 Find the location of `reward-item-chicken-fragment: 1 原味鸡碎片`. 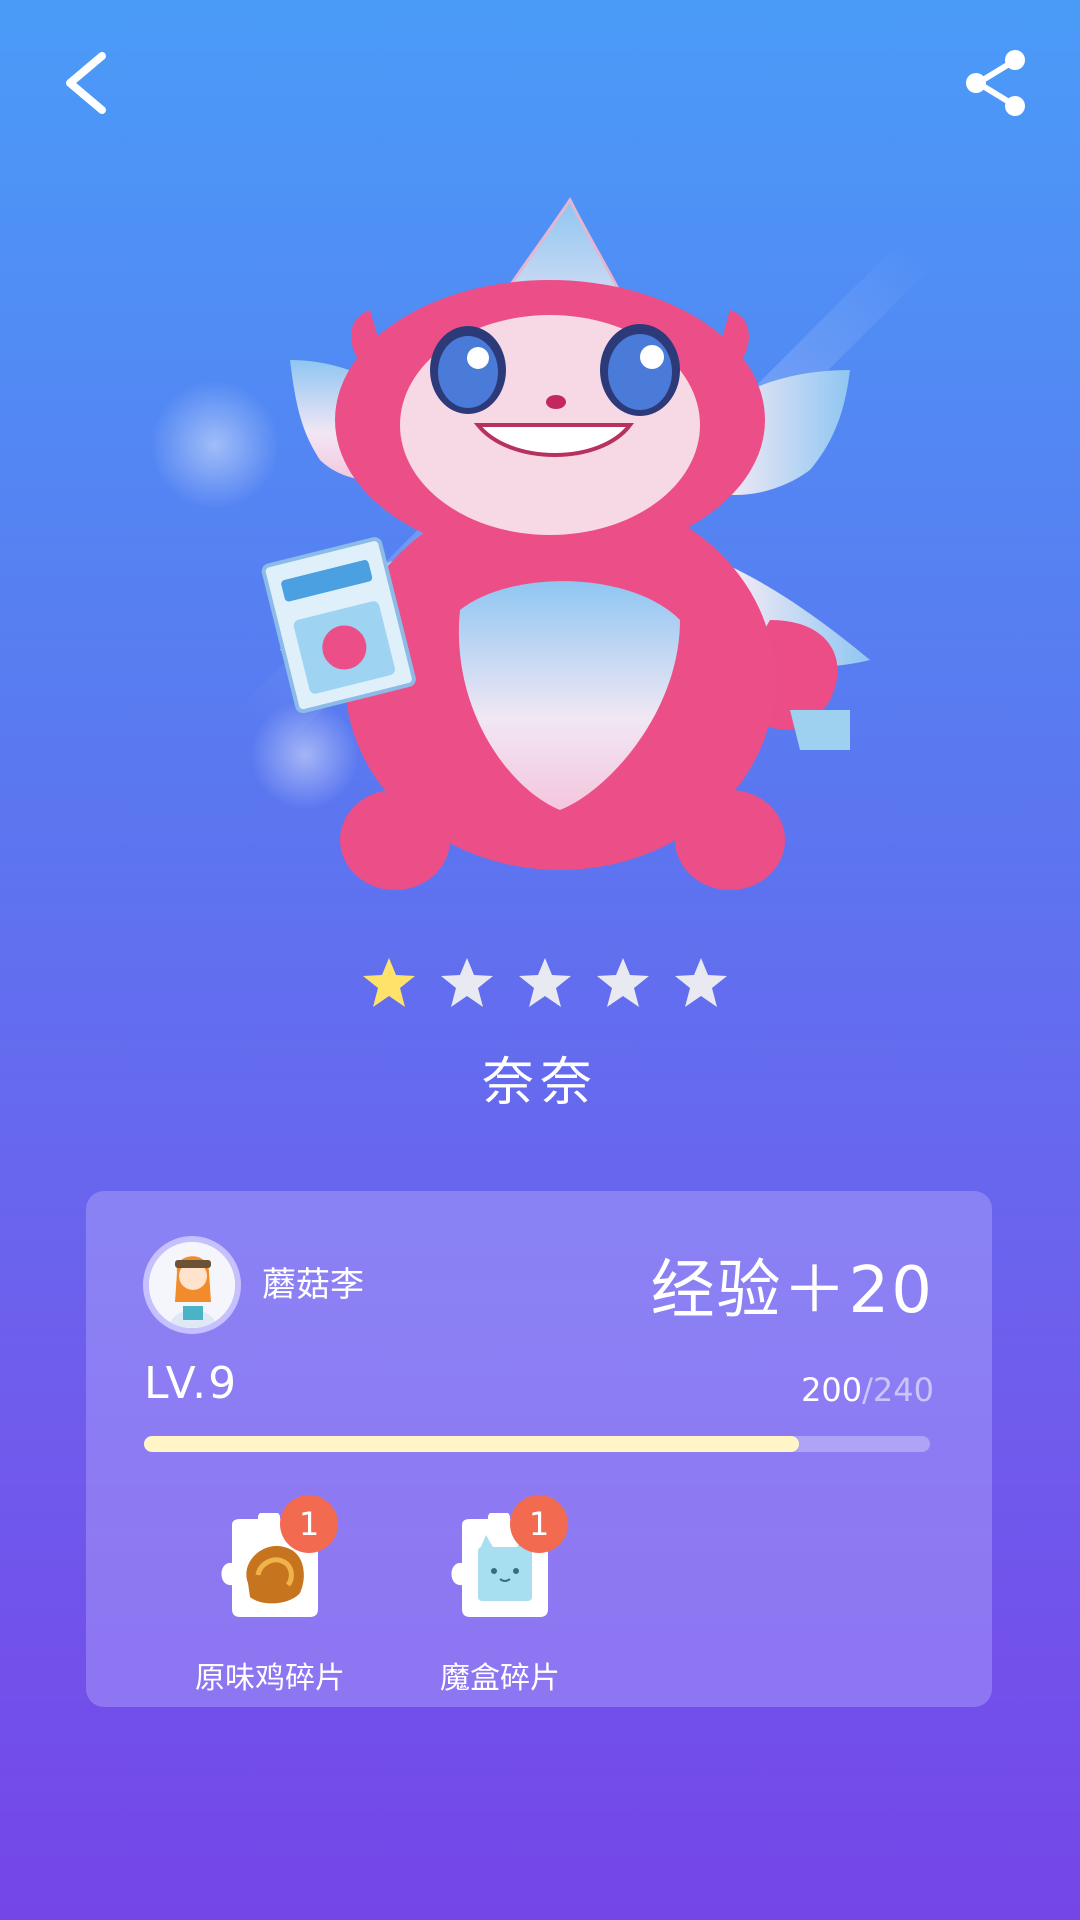

reward-item-chicken-fragment: 1 原味鸡碎片 is located at coordinates (270, 1599).